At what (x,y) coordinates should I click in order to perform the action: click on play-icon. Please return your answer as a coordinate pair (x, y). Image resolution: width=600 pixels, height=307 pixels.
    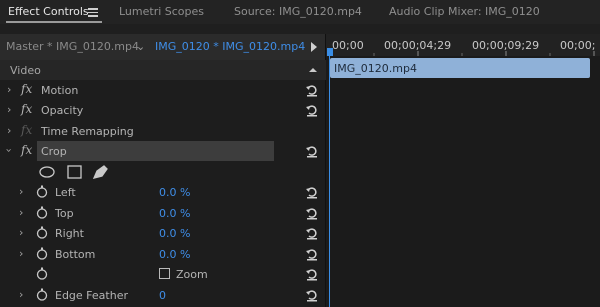
    Looking at the image, I should click on (314, 47).